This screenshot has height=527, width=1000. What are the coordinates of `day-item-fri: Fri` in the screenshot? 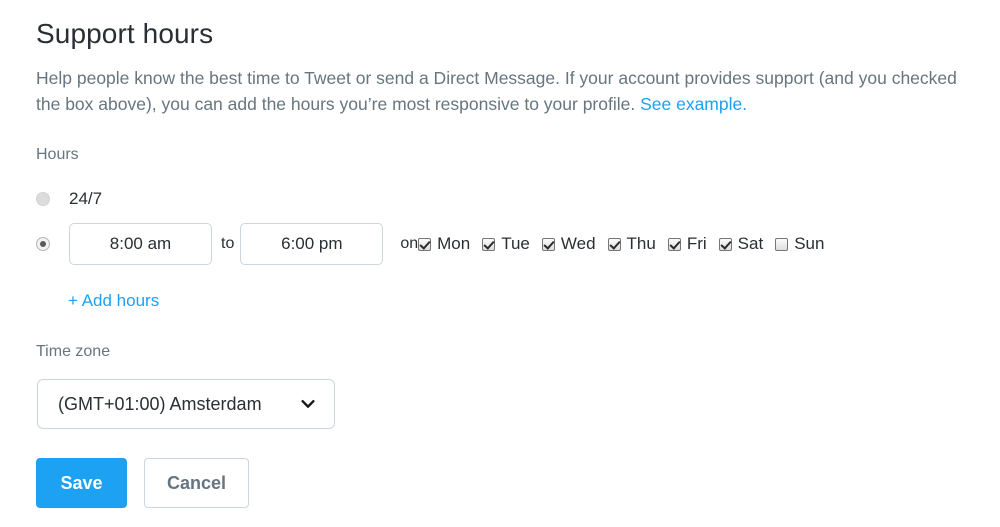 It's located at (687, 244).